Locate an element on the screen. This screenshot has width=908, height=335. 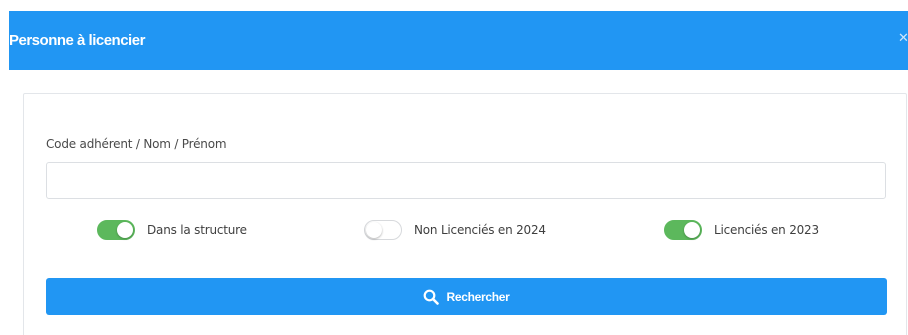
search-field-label: Code adhérent / Nom / Prénom is located at coordinates (136, 144).